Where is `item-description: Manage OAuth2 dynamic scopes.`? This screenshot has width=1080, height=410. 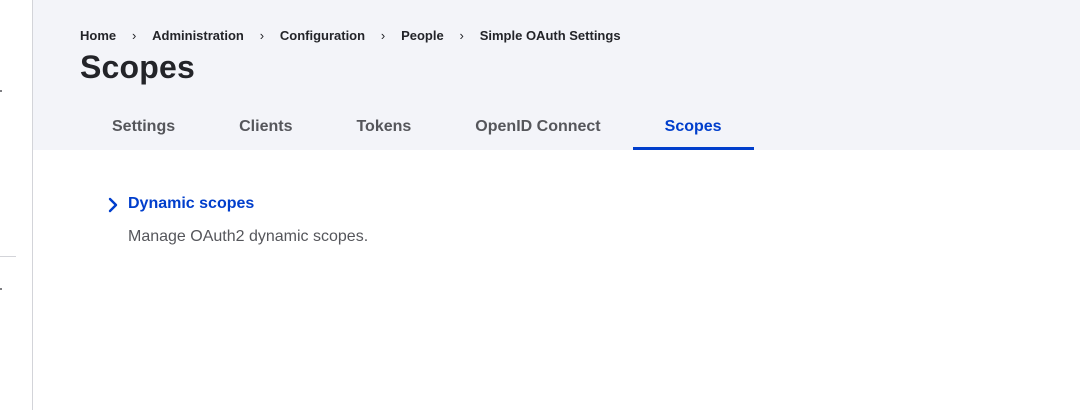
item-description: Manage OAuth2 dynamic scopes. is located at coordinates (248, 236).